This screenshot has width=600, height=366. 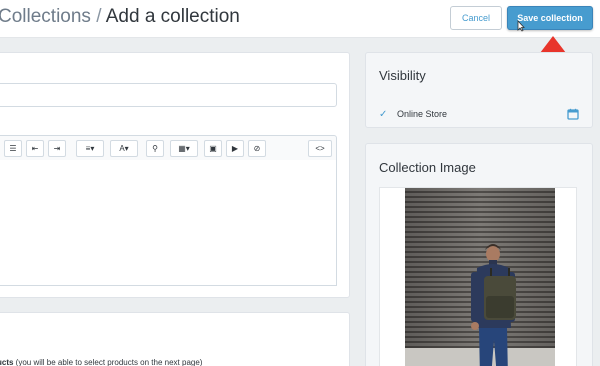 I want to click on calendar-icon, so click(x=573, y=114).